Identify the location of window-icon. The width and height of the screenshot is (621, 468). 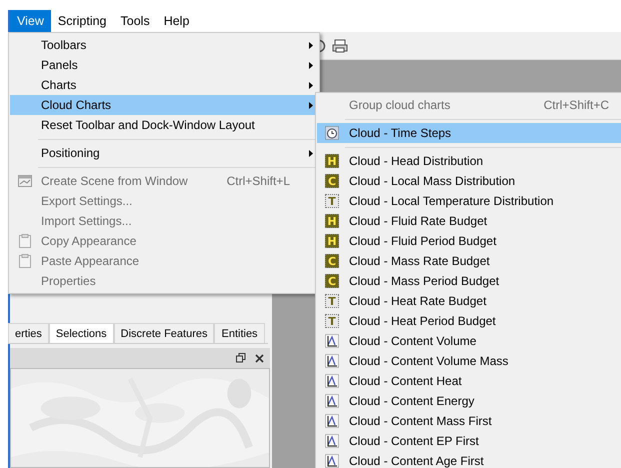
(25, 181).